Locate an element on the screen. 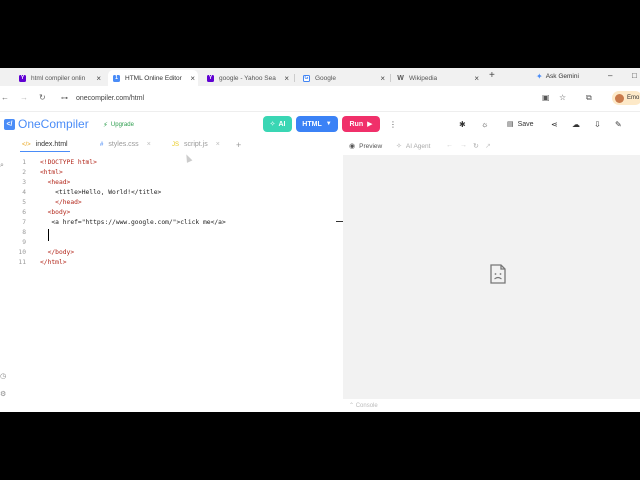  google-icon: G is located at coordinates (306, 78).